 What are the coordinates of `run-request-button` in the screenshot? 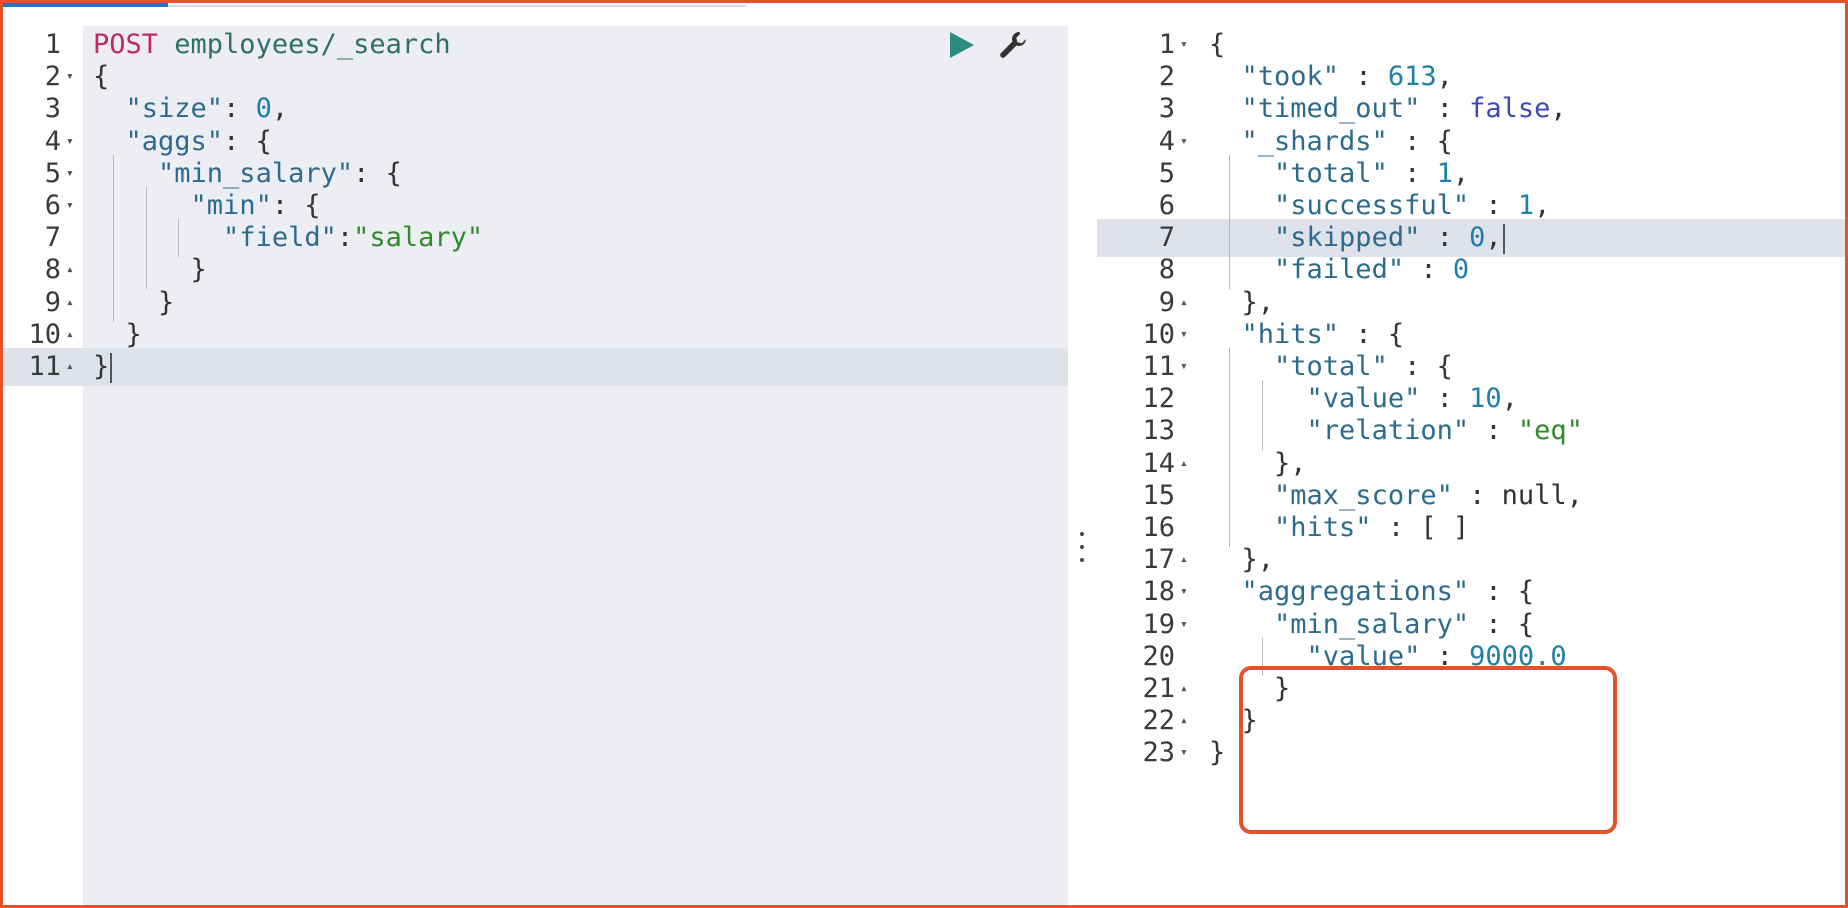 It's located at (962, 45).